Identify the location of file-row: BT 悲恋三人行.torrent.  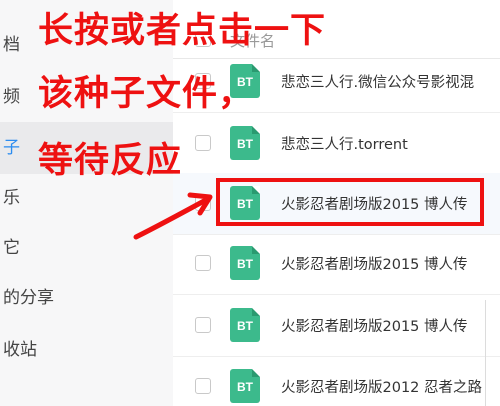
(336, 144).